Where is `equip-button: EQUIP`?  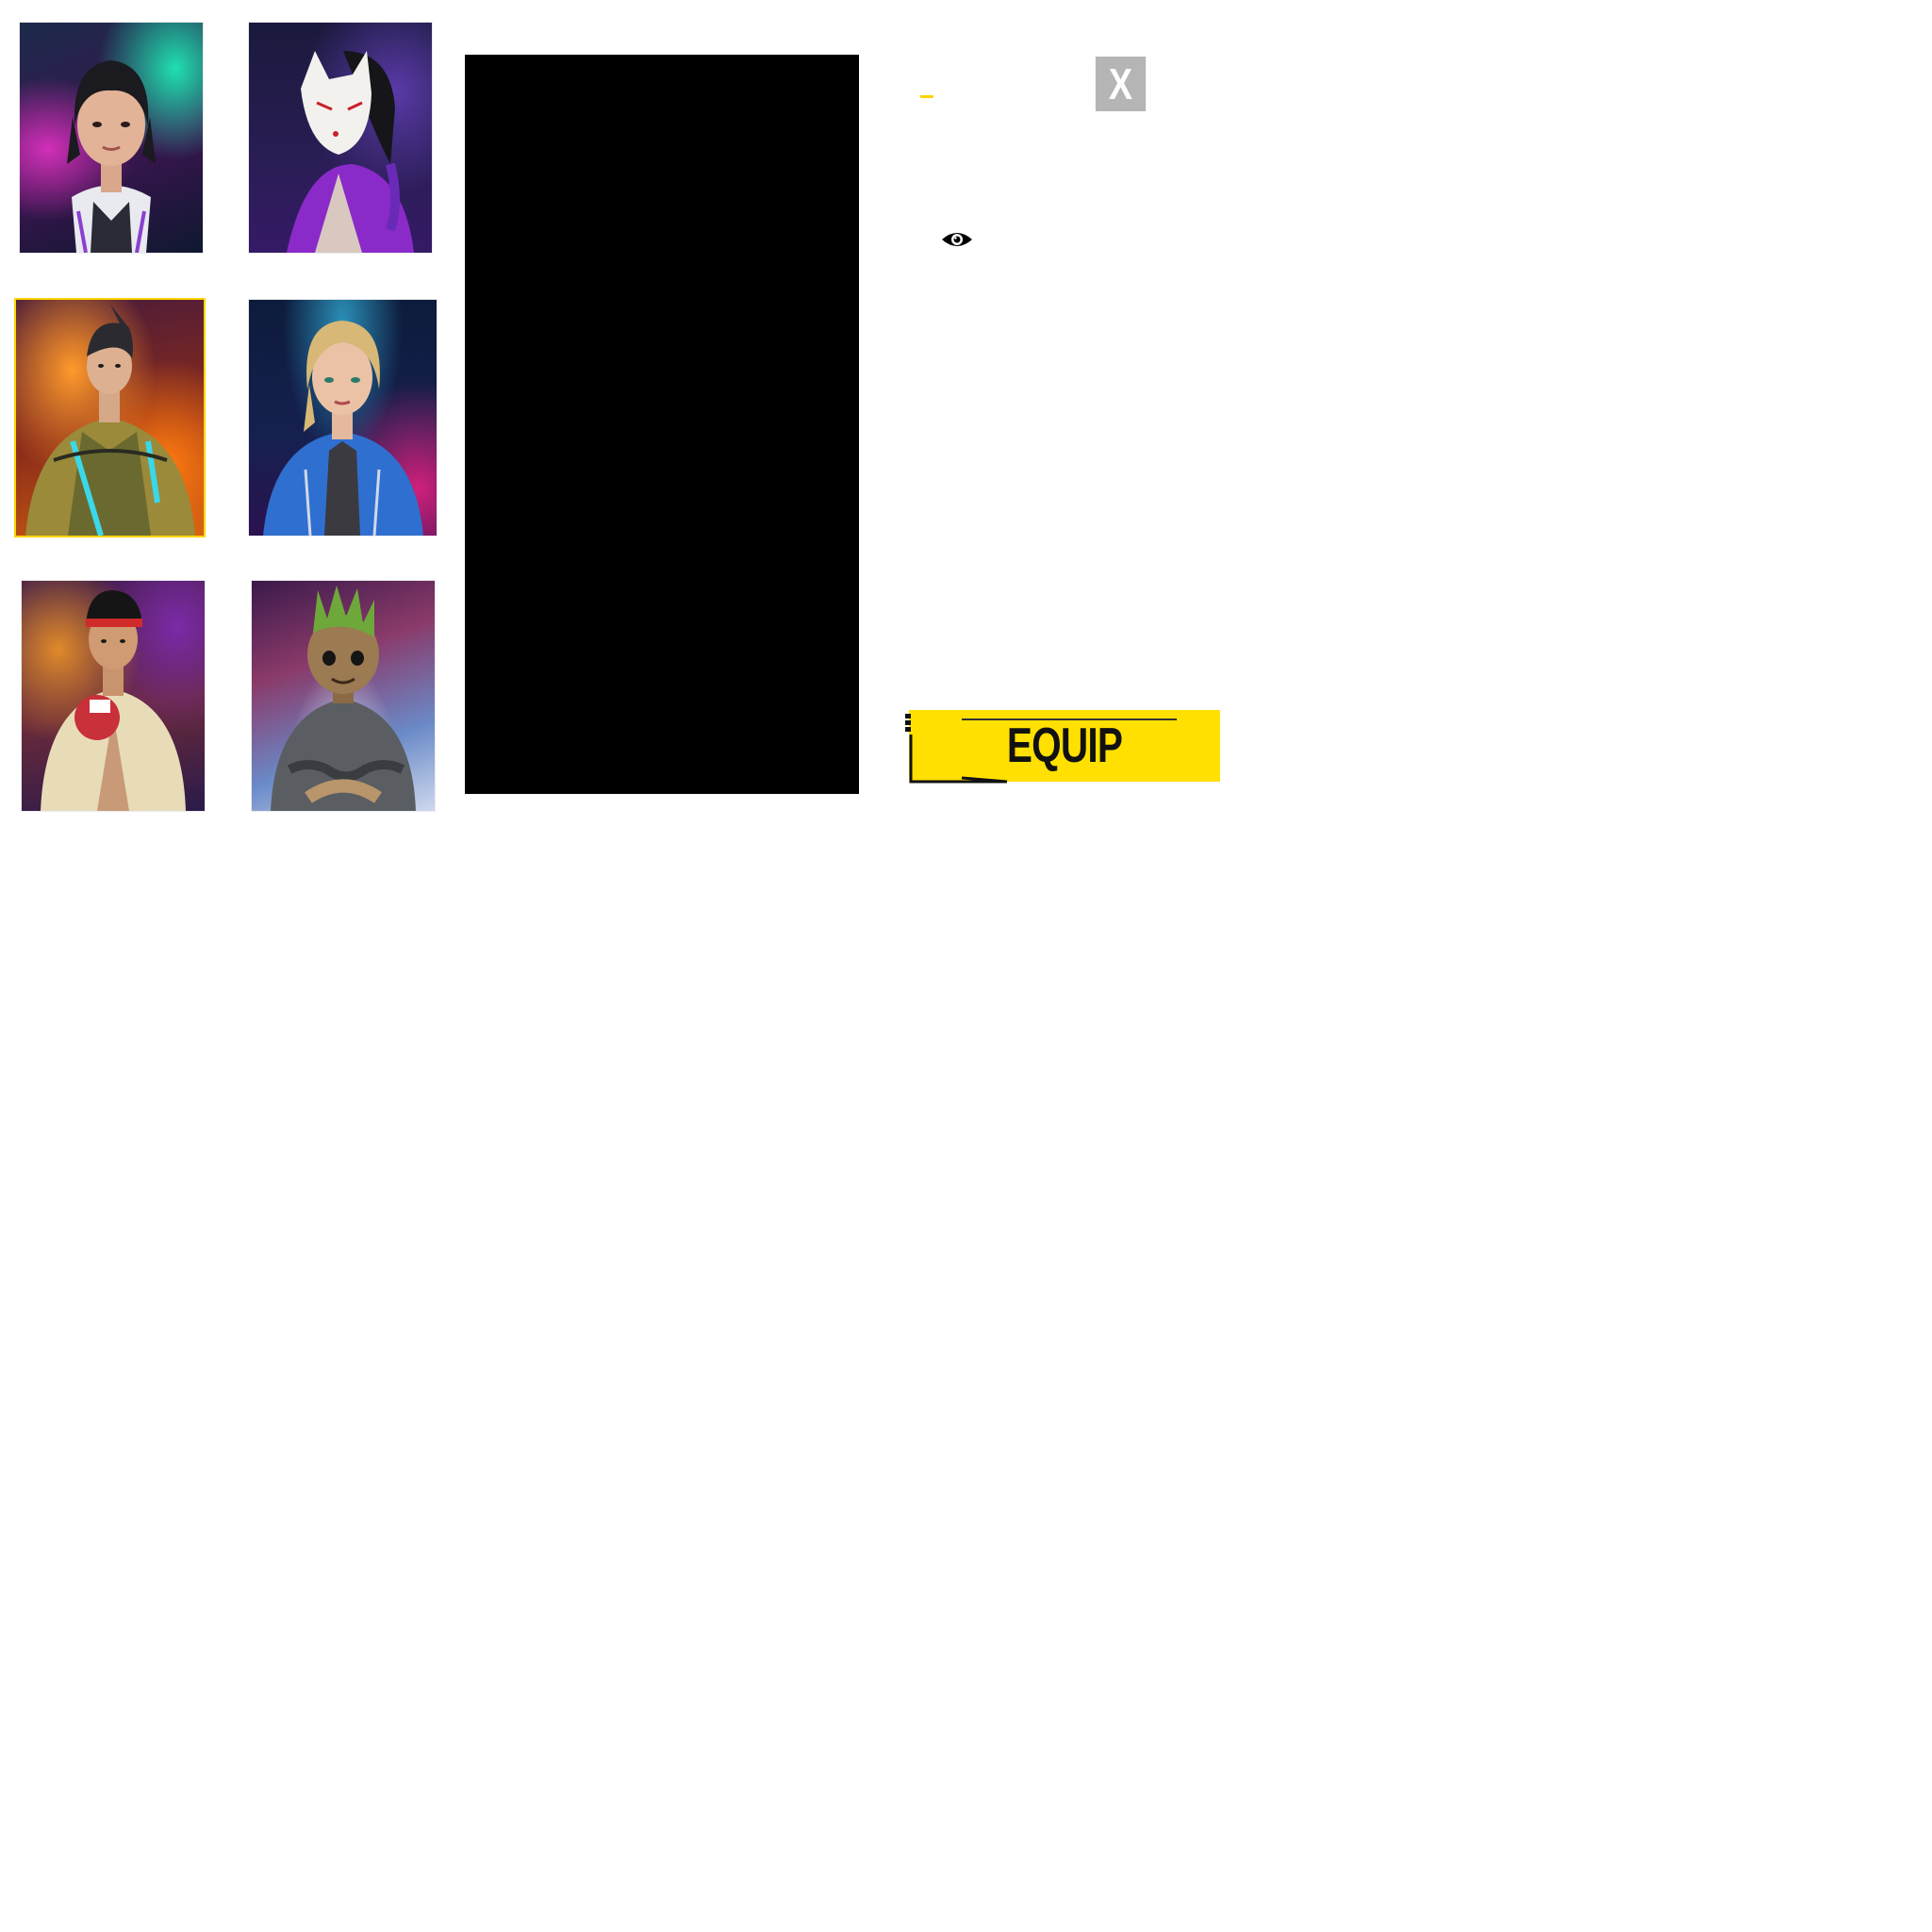
equip-button: EQUIP is located at coordinates (1064, 746).